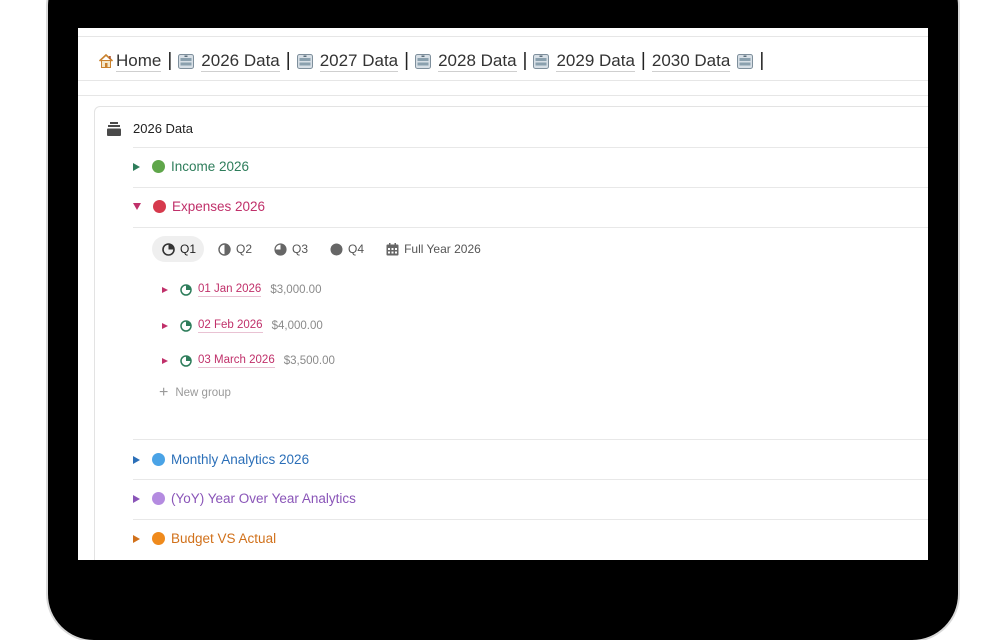 This screenshot has width=1005, height=640. I want to click on tab-q4: Q4, so click(346, 249).